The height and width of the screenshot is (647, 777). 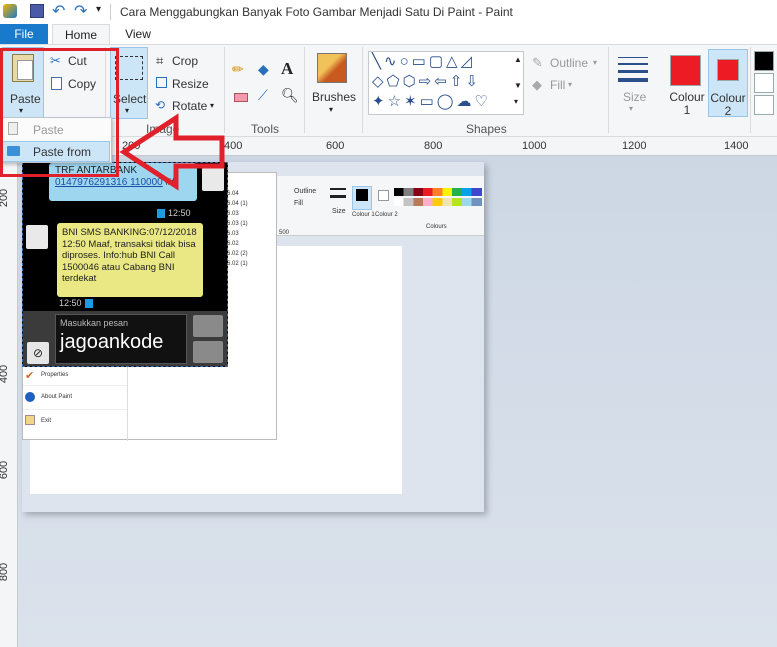 What do you see at coordinates (5, 374) in the screenshot?
I see `ruler-label: 400` at bounding box center [5, 374].